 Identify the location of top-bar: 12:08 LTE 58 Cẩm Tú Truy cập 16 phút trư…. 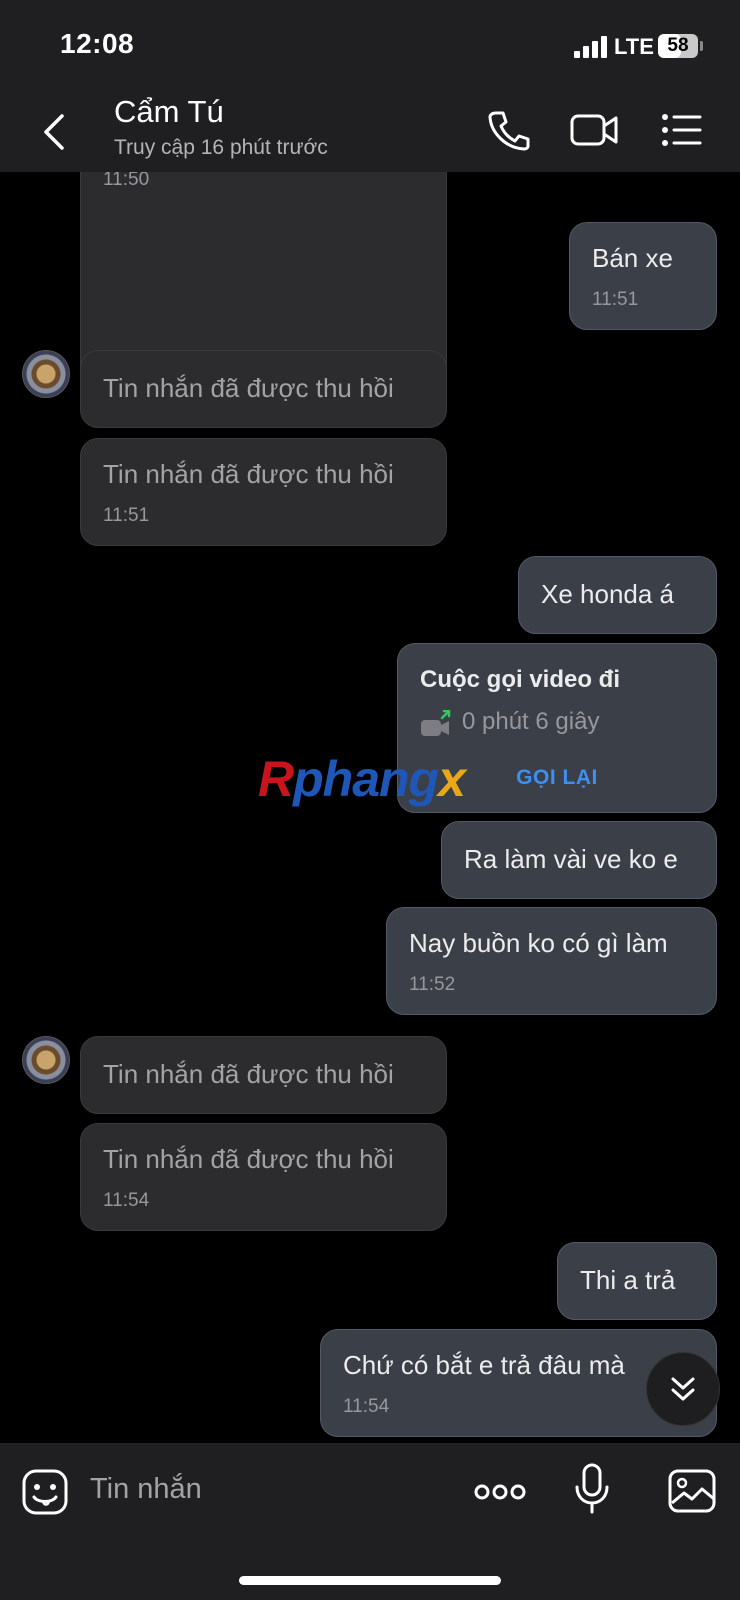
(370, 86).